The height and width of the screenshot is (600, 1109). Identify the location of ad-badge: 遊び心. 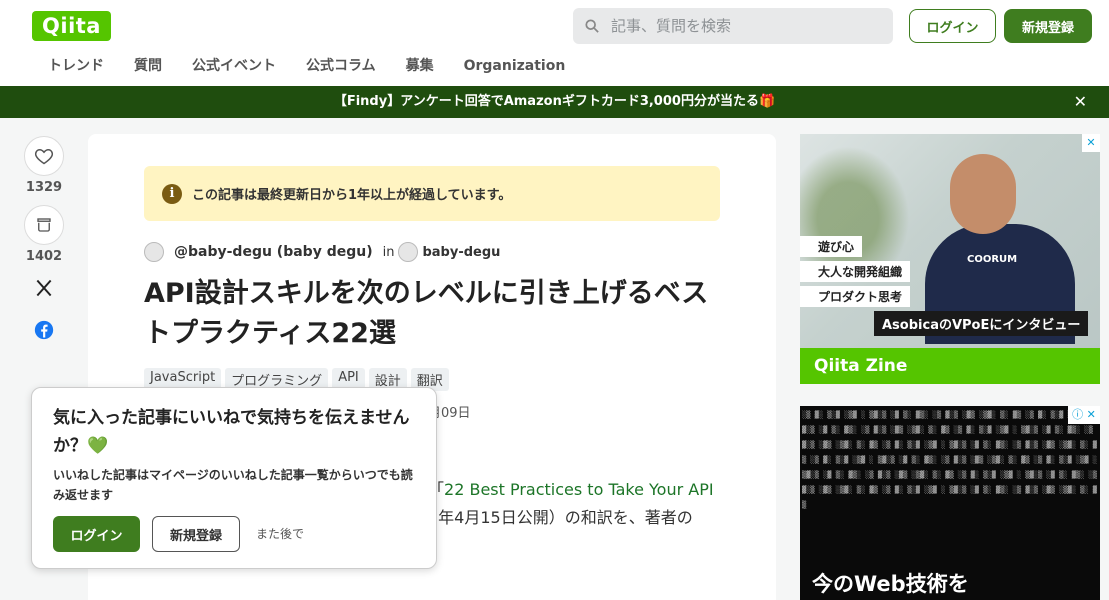
(831, 246).